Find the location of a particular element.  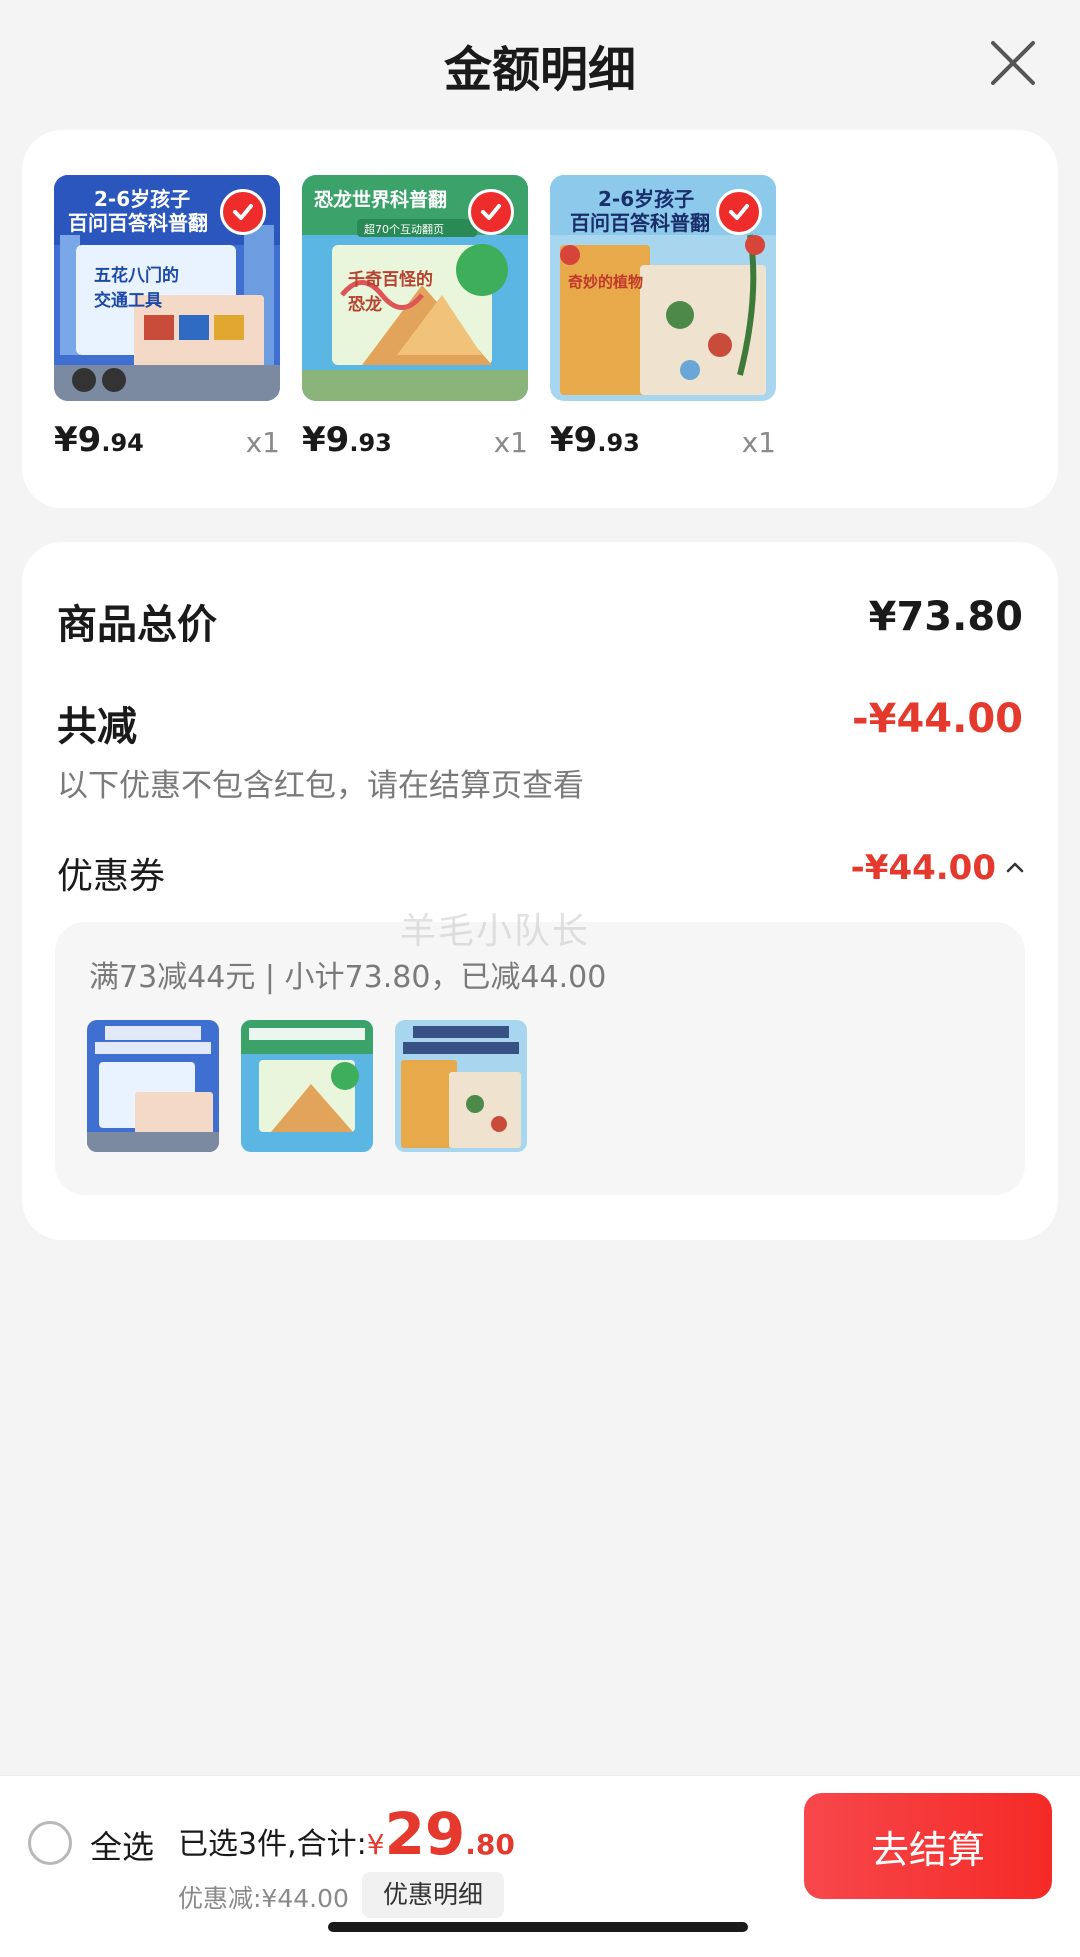

close-button is located at coordinates (1013, 63).